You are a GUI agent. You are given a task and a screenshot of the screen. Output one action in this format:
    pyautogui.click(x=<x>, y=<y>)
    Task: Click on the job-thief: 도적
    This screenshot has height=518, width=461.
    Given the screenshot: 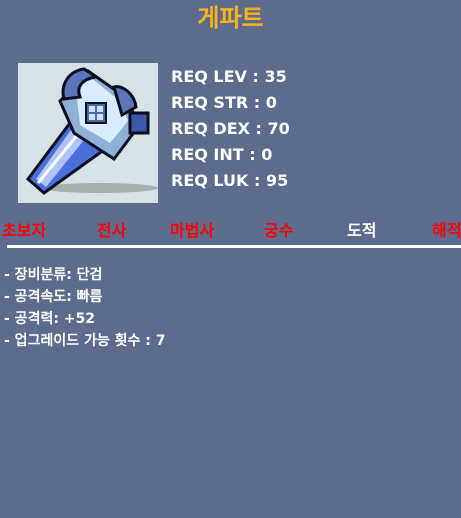 What is the action you would take?
    pyautogui.click(x=362, y=230)
    